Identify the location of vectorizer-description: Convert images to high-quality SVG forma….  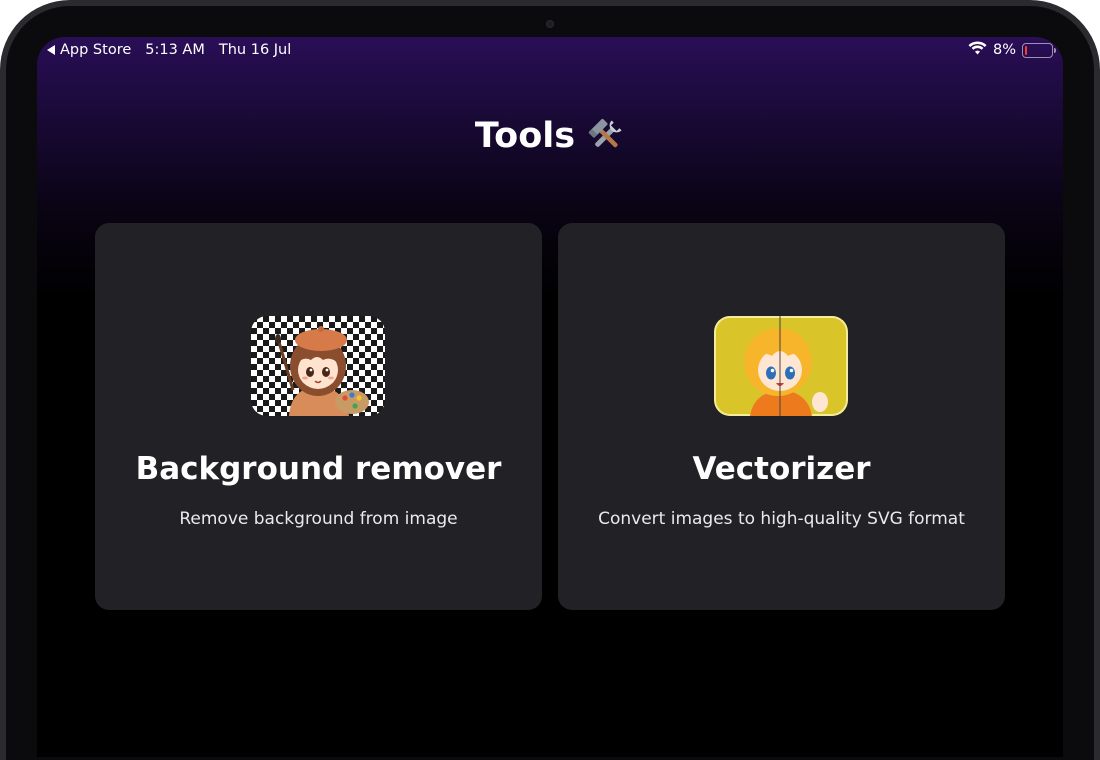
(781, 519).